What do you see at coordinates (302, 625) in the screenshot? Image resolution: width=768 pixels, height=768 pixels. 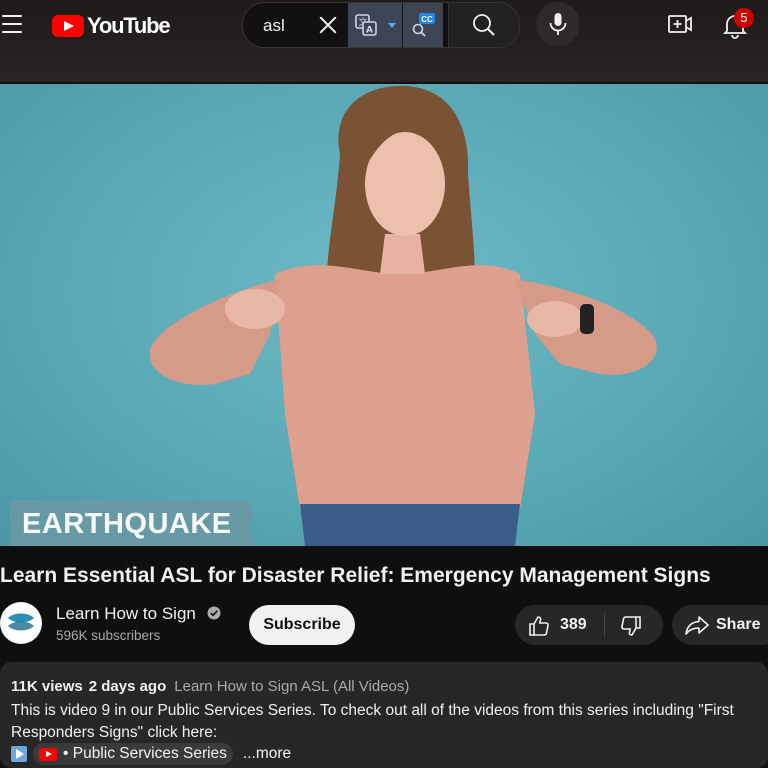 I see `subscribe-button: Subscribe` at bounding box center [302, 625].